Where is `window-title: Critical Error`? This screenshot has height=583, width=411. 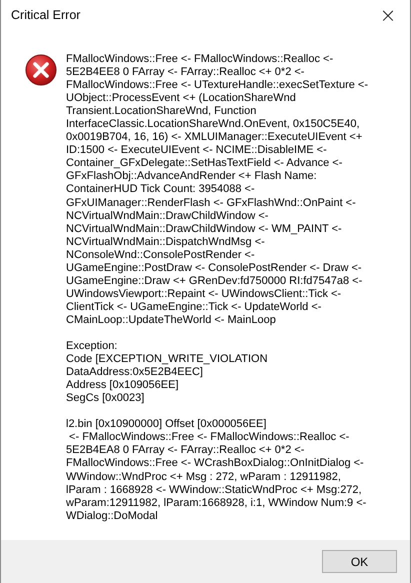
window-title: Critical Error is located at coordinates (45, 15).